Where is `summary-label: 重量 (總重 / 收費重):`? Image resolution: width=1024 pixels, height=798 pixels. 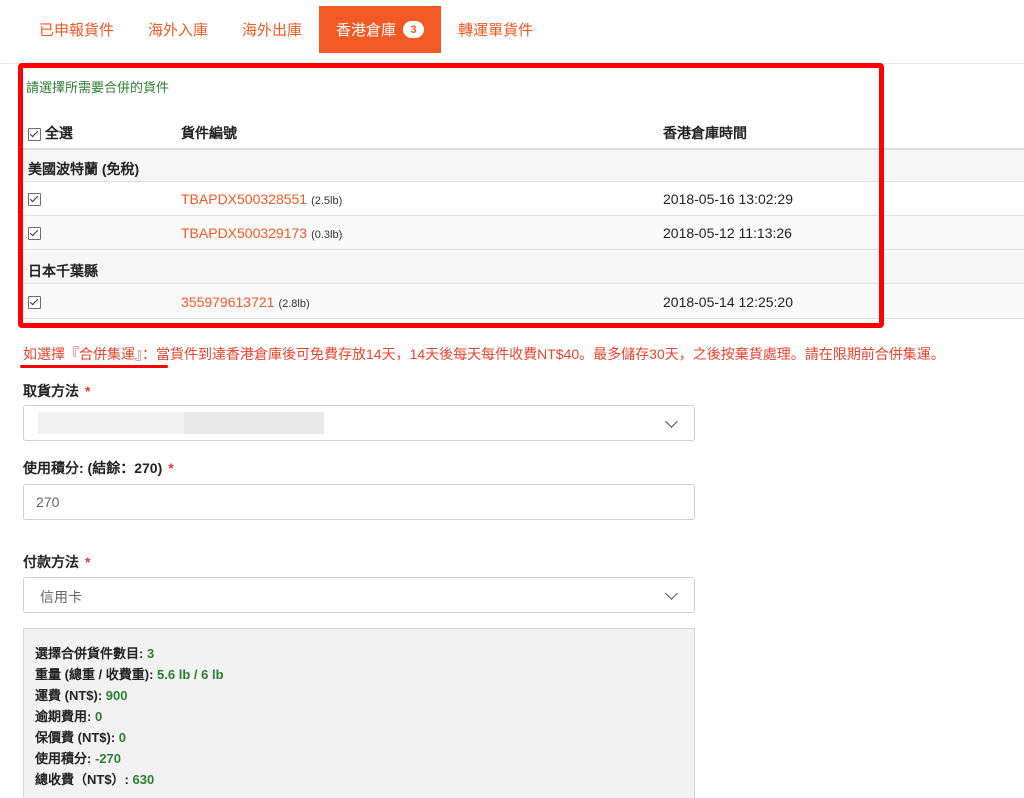
summary-label: 重量 (總重 / 收費重): is located at coordinates (96, 674).